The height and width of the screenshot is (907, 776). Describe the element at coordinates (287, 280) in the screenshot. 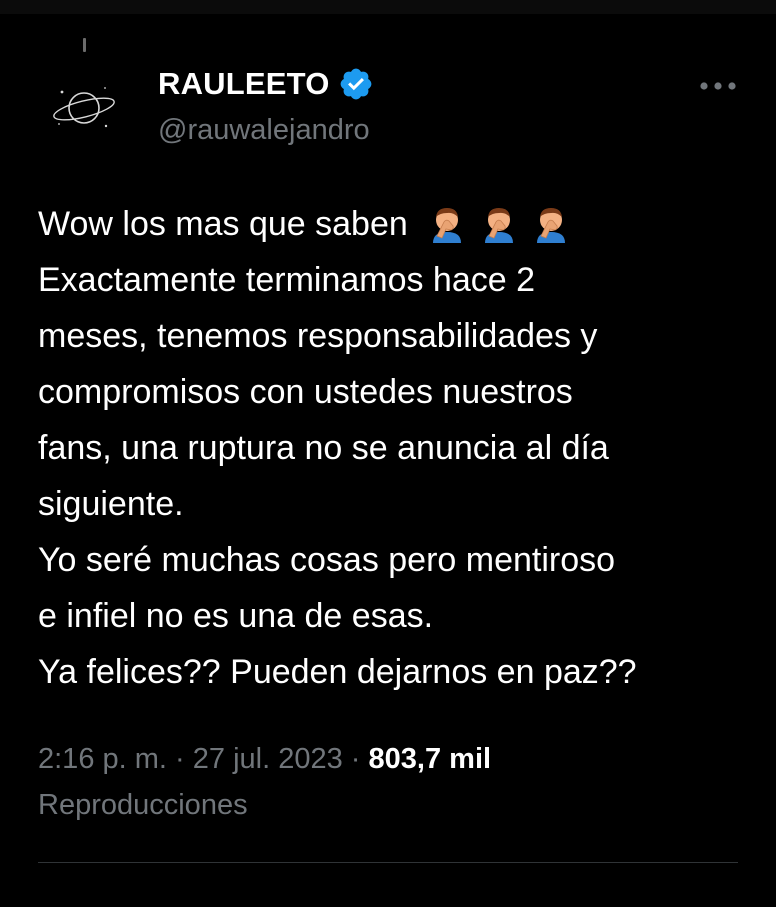

I see `tweet-text-line: Exactamente terminamos hace 2` at that location.